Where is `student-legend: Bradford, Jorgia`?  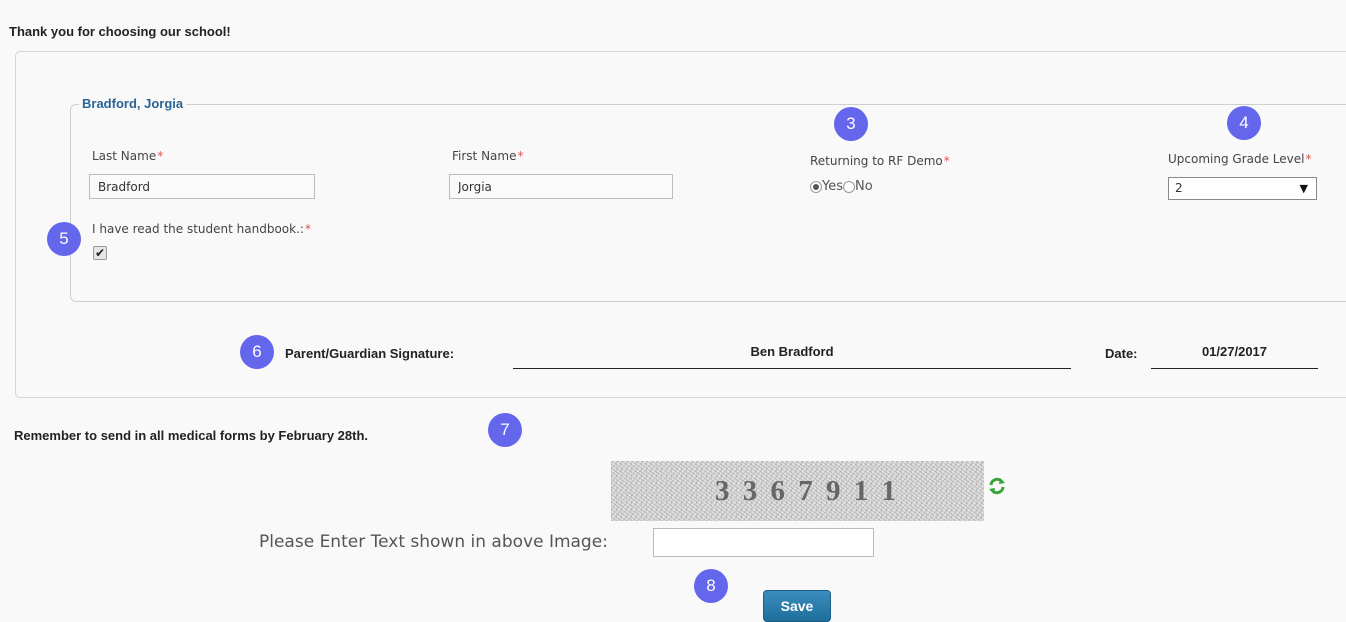
student-legend: Bradford, Jorgia is located at coordinates (133, 103).